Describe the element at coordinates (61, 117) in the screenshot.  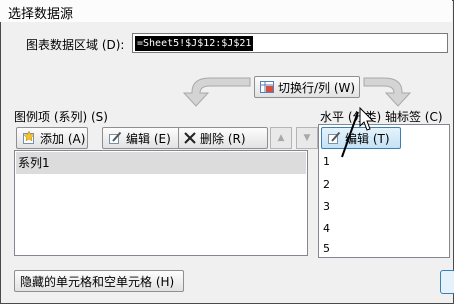
I see `legend-entries-label: 图例项 (系列) (S)` at that location.